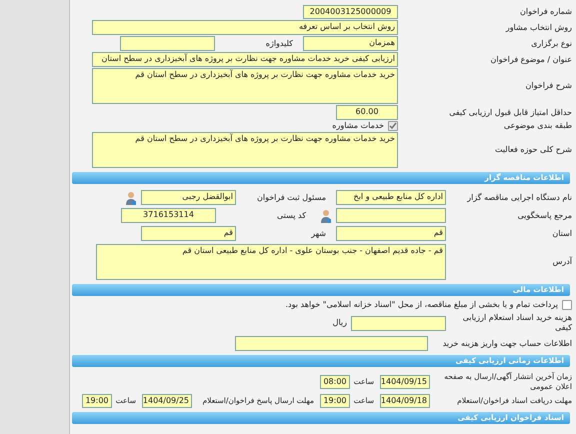 This screenshot has width=576, height=434. Describe the element at coordinates (405, 401) in the screenshot. I see `input-field: 1404/09/18` at that location.